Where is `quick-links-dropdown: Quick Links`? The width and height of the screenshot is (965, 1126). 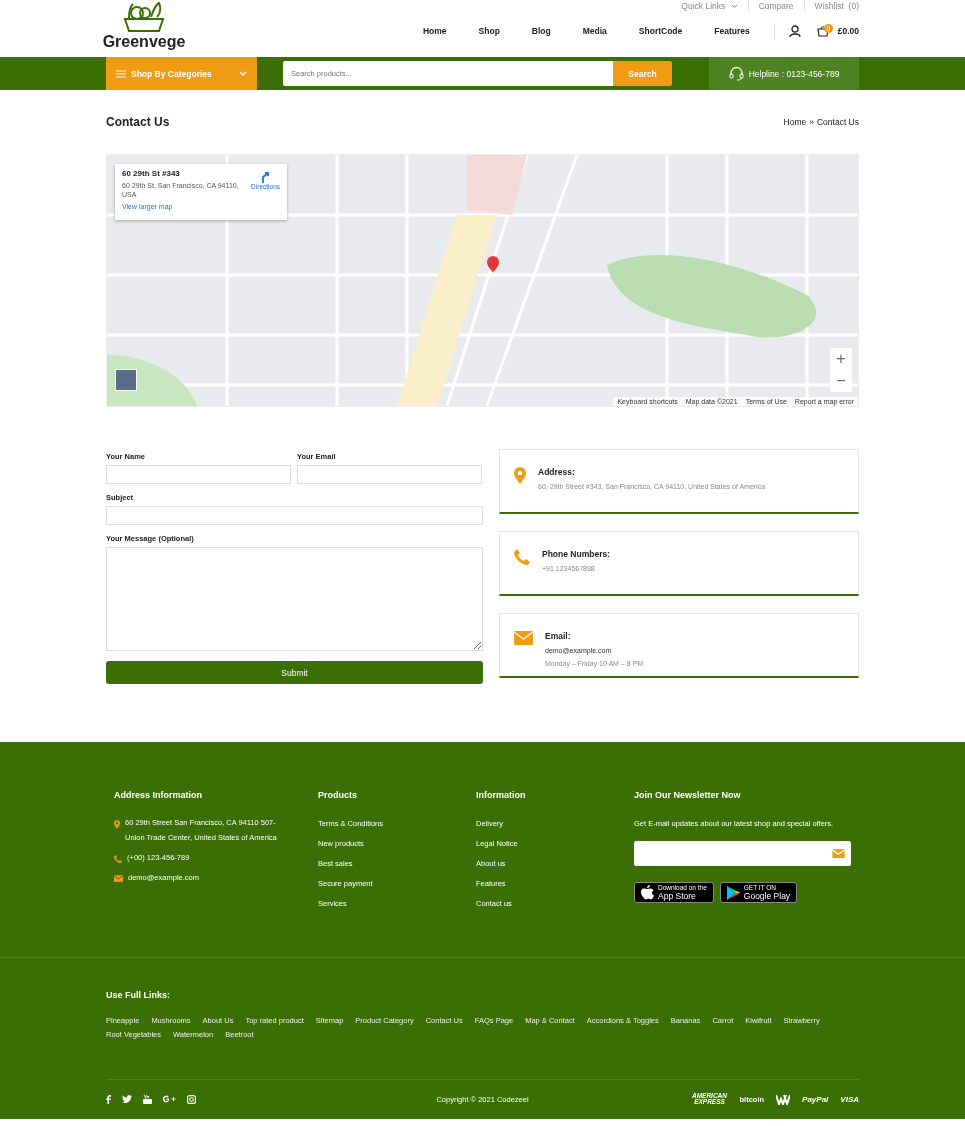 quick-links-dropdown: Quick Links is located at coordinates (709, 6).